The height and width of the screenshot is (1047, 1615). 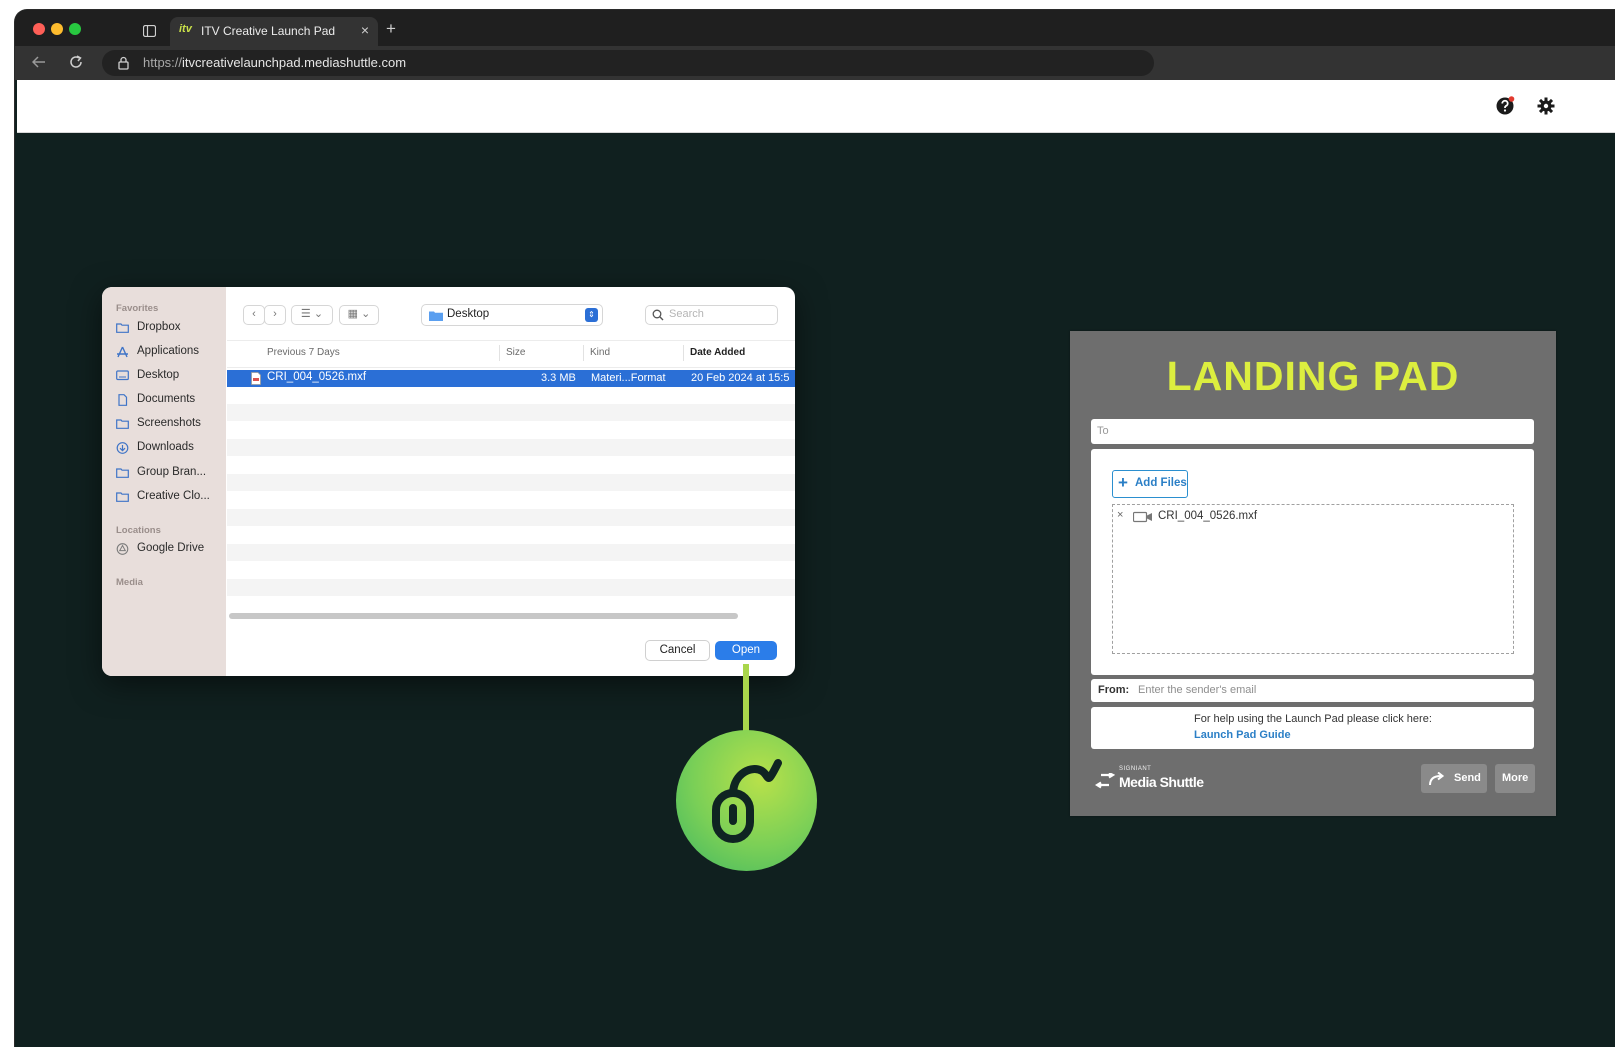 I want to click on to-field: To, so click(x=1312, y=431).